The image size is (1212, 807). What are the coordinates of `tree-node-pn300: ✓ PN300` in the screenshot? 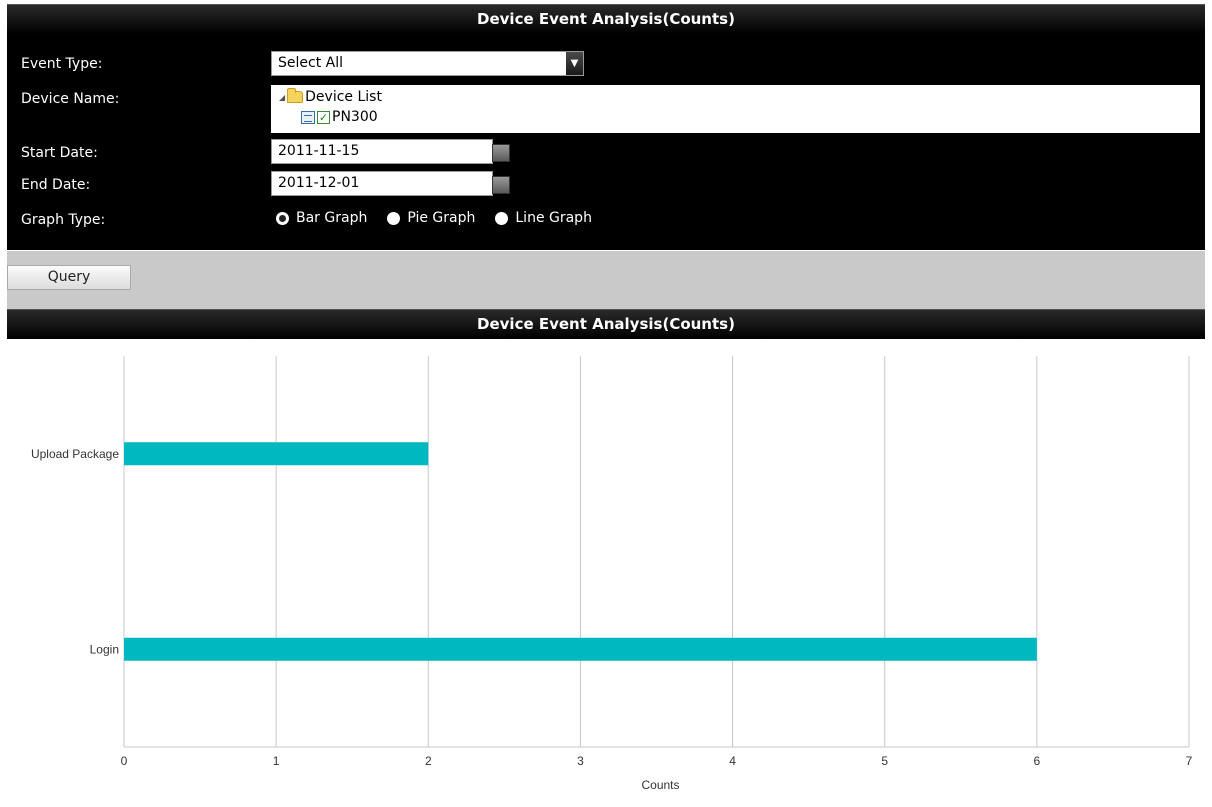 It's located at (339, 117).